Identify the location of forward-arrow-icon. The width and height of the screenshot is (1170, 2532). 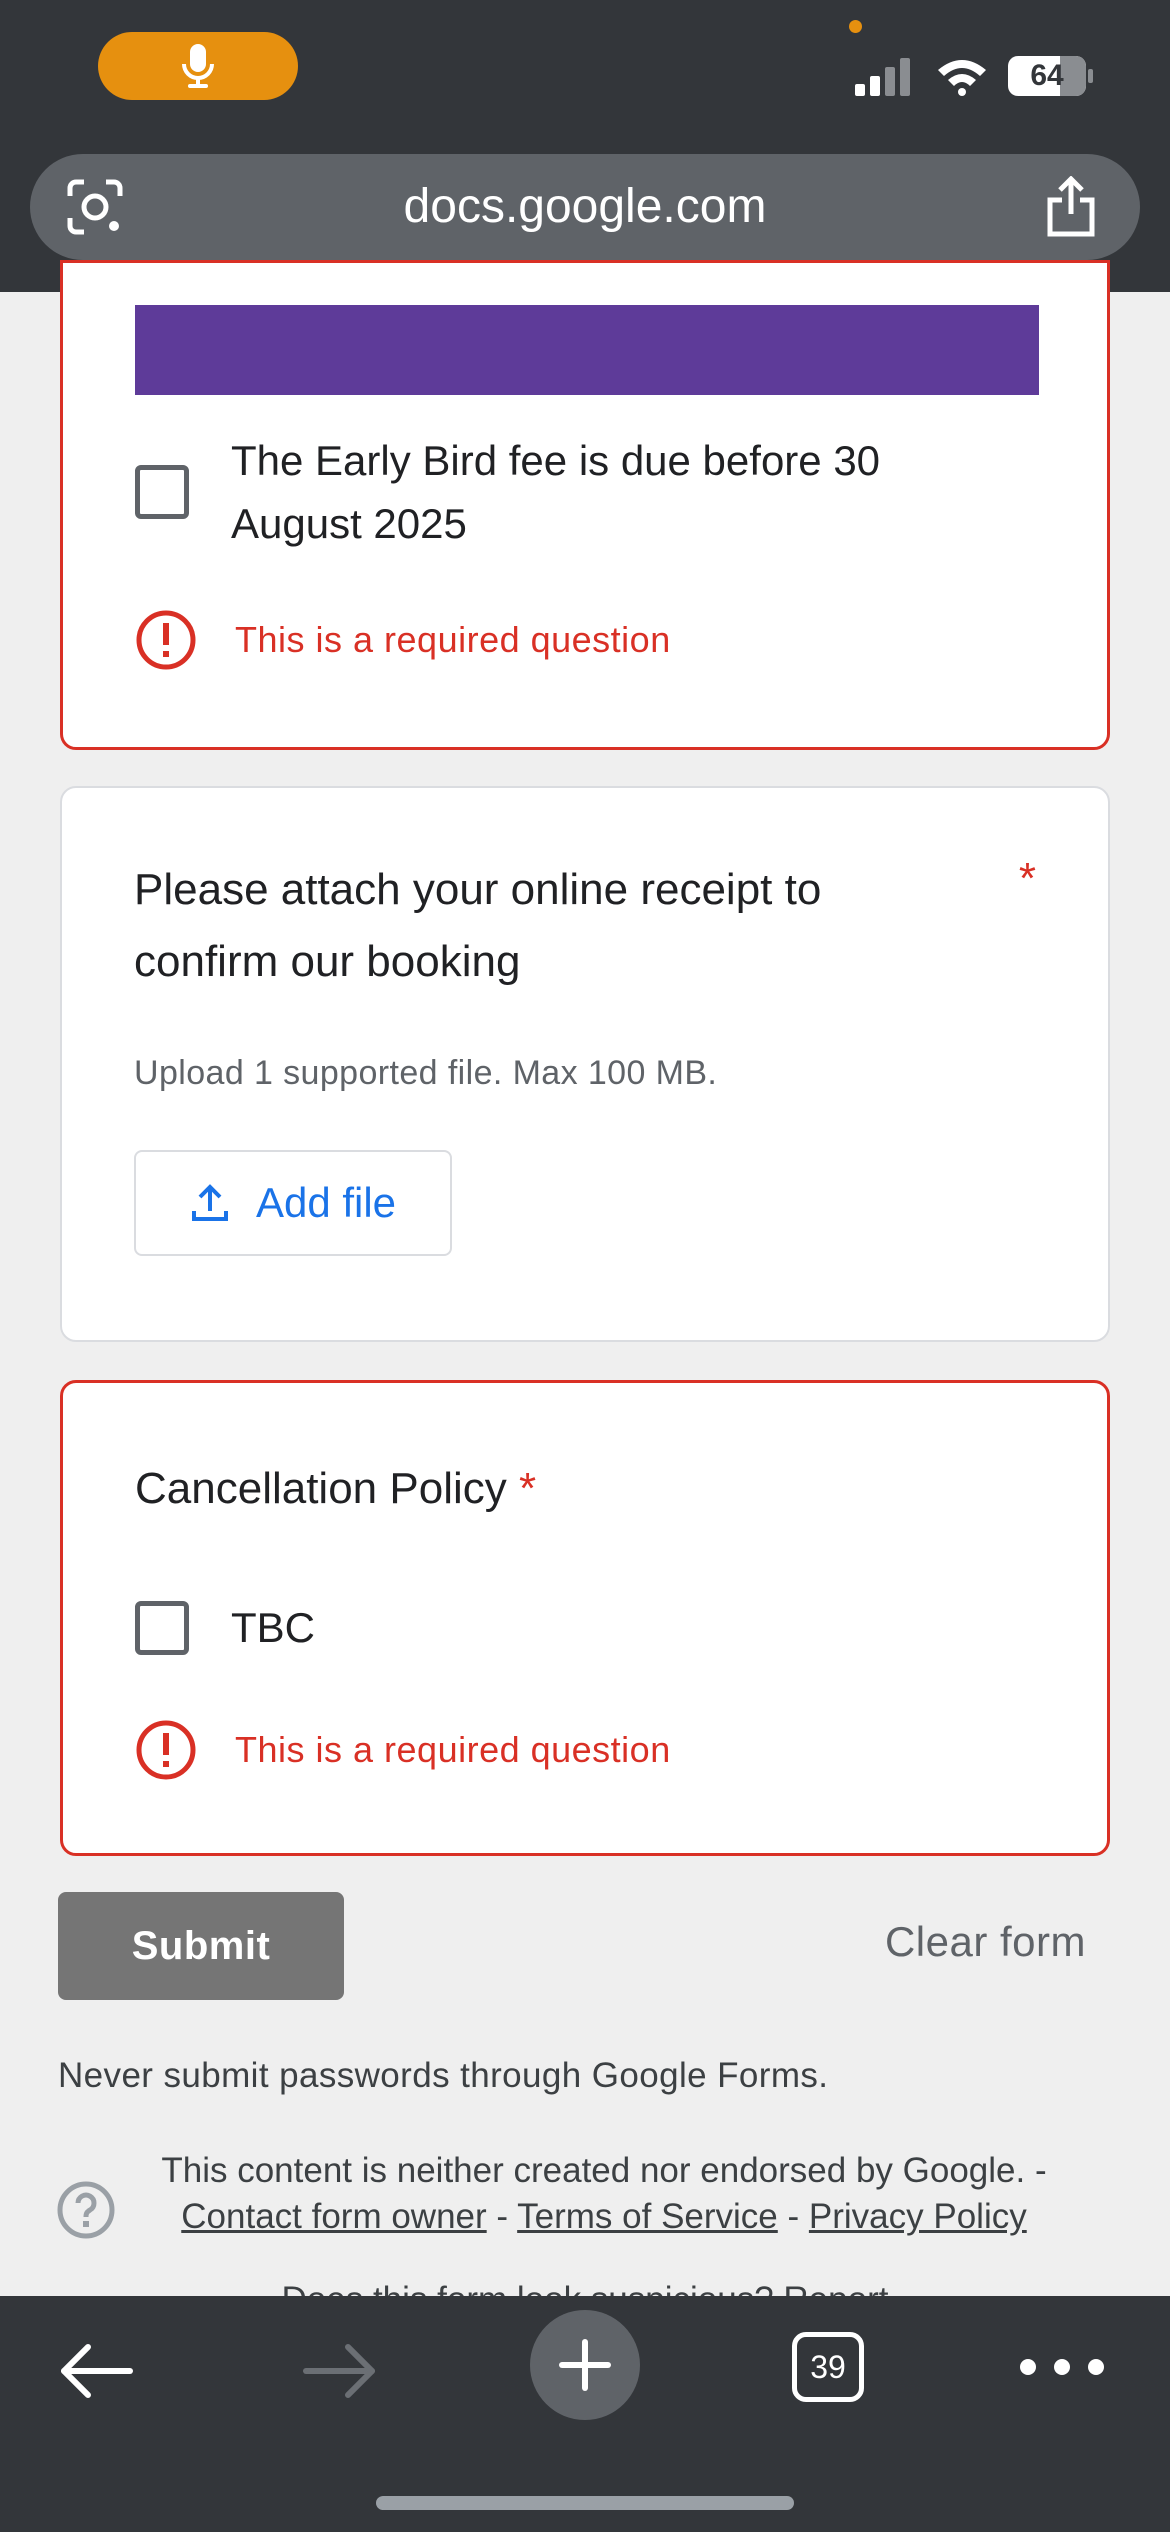
(340, 2371).